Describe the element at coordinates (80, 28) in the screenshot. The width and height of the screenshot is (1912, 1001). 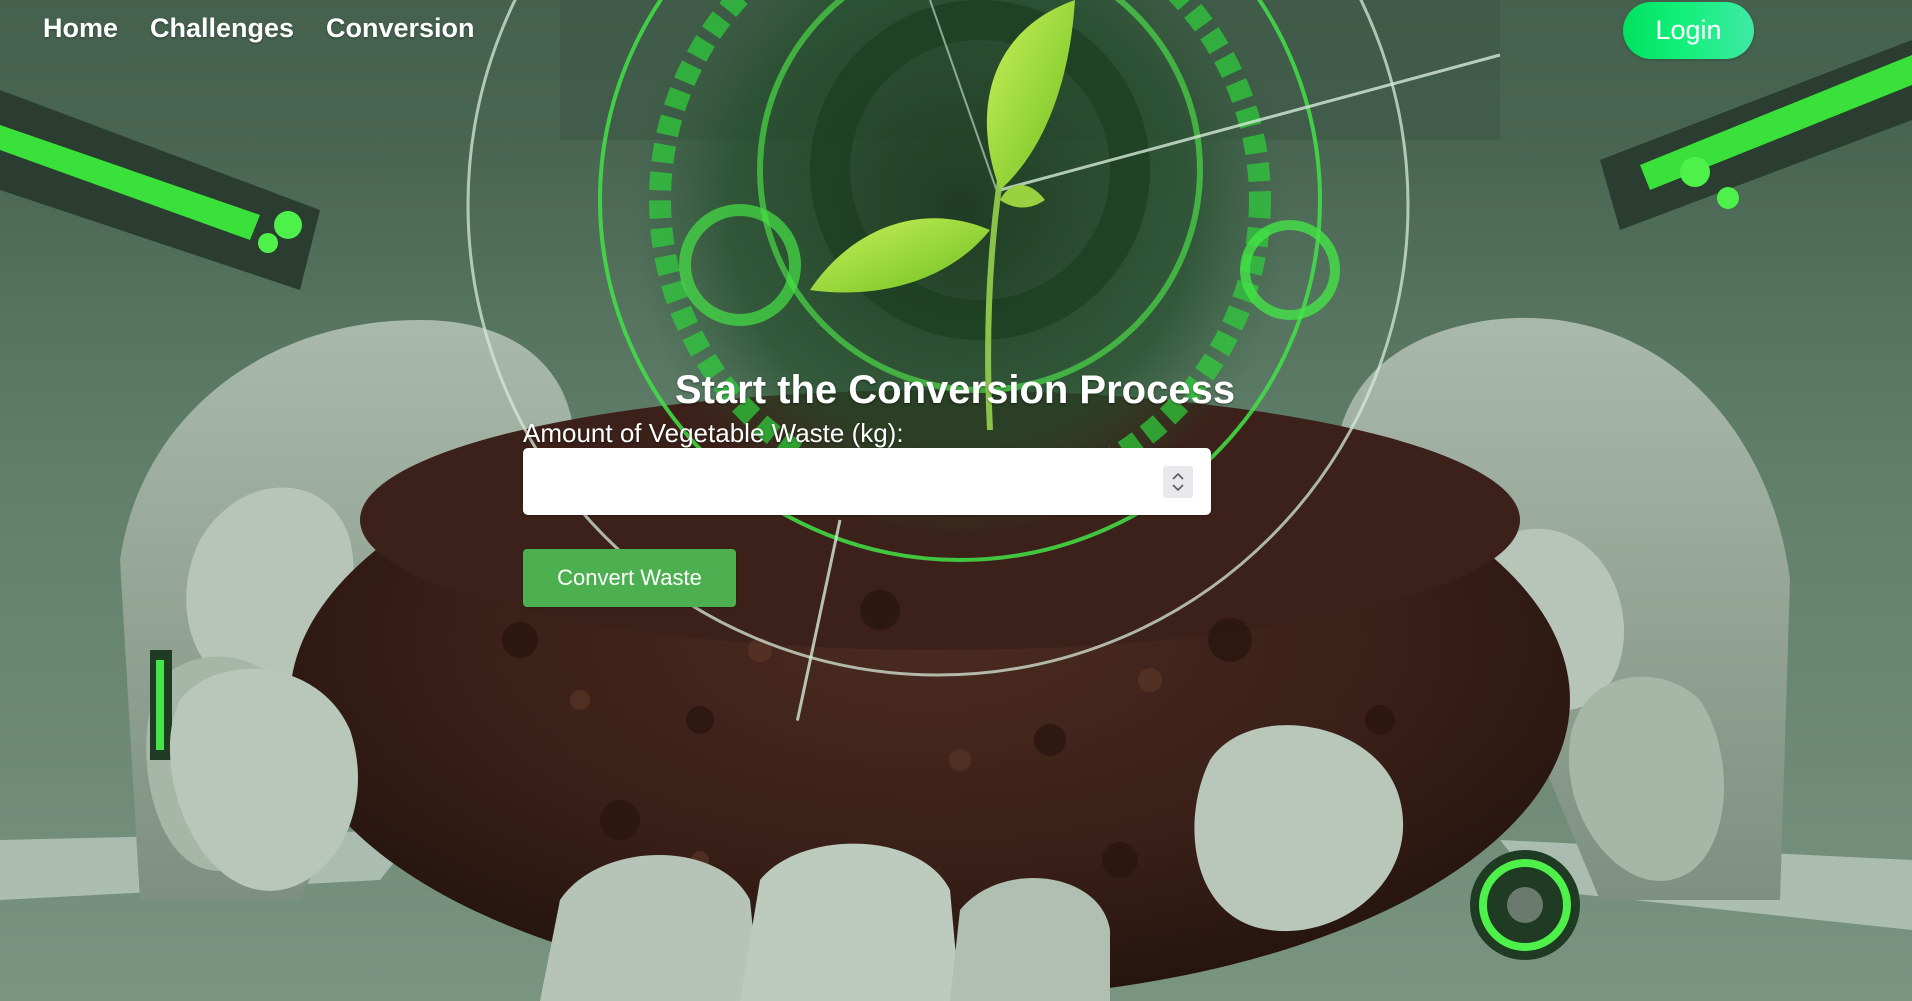
I see `nav-link-home: Home` at that location.